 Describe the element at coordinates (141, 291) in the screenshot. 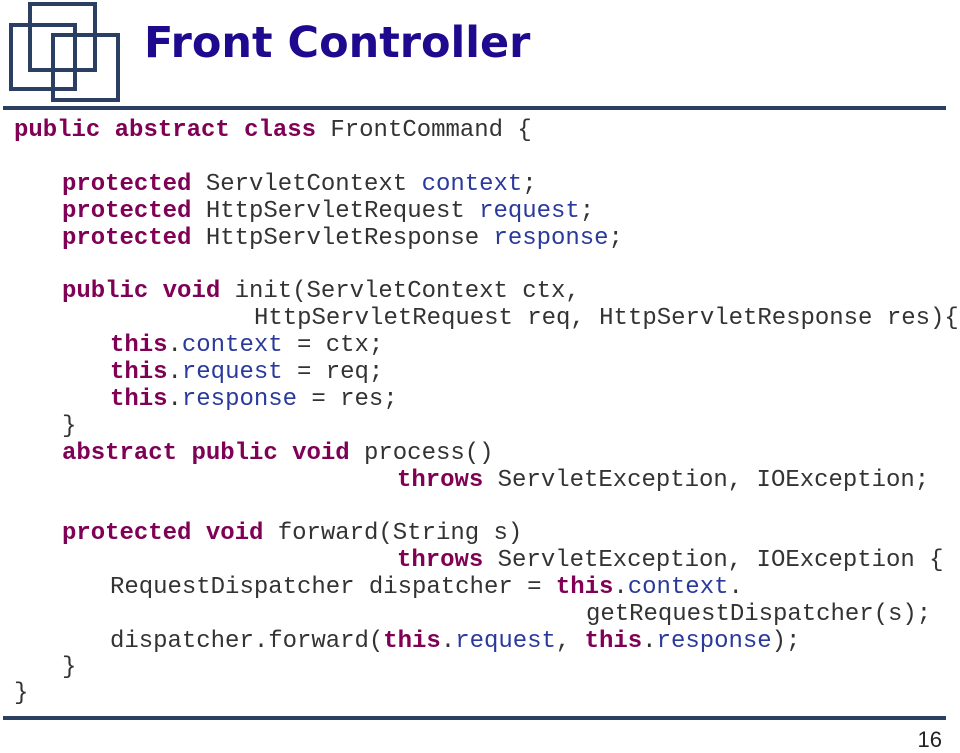

I see `code-keyword: public void` at that location.